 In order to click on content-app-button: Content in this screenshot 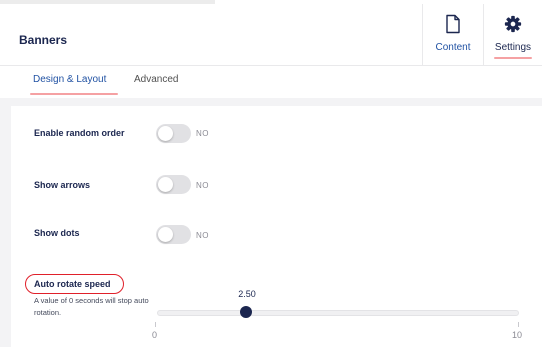, I will do `click(453, 34)`.